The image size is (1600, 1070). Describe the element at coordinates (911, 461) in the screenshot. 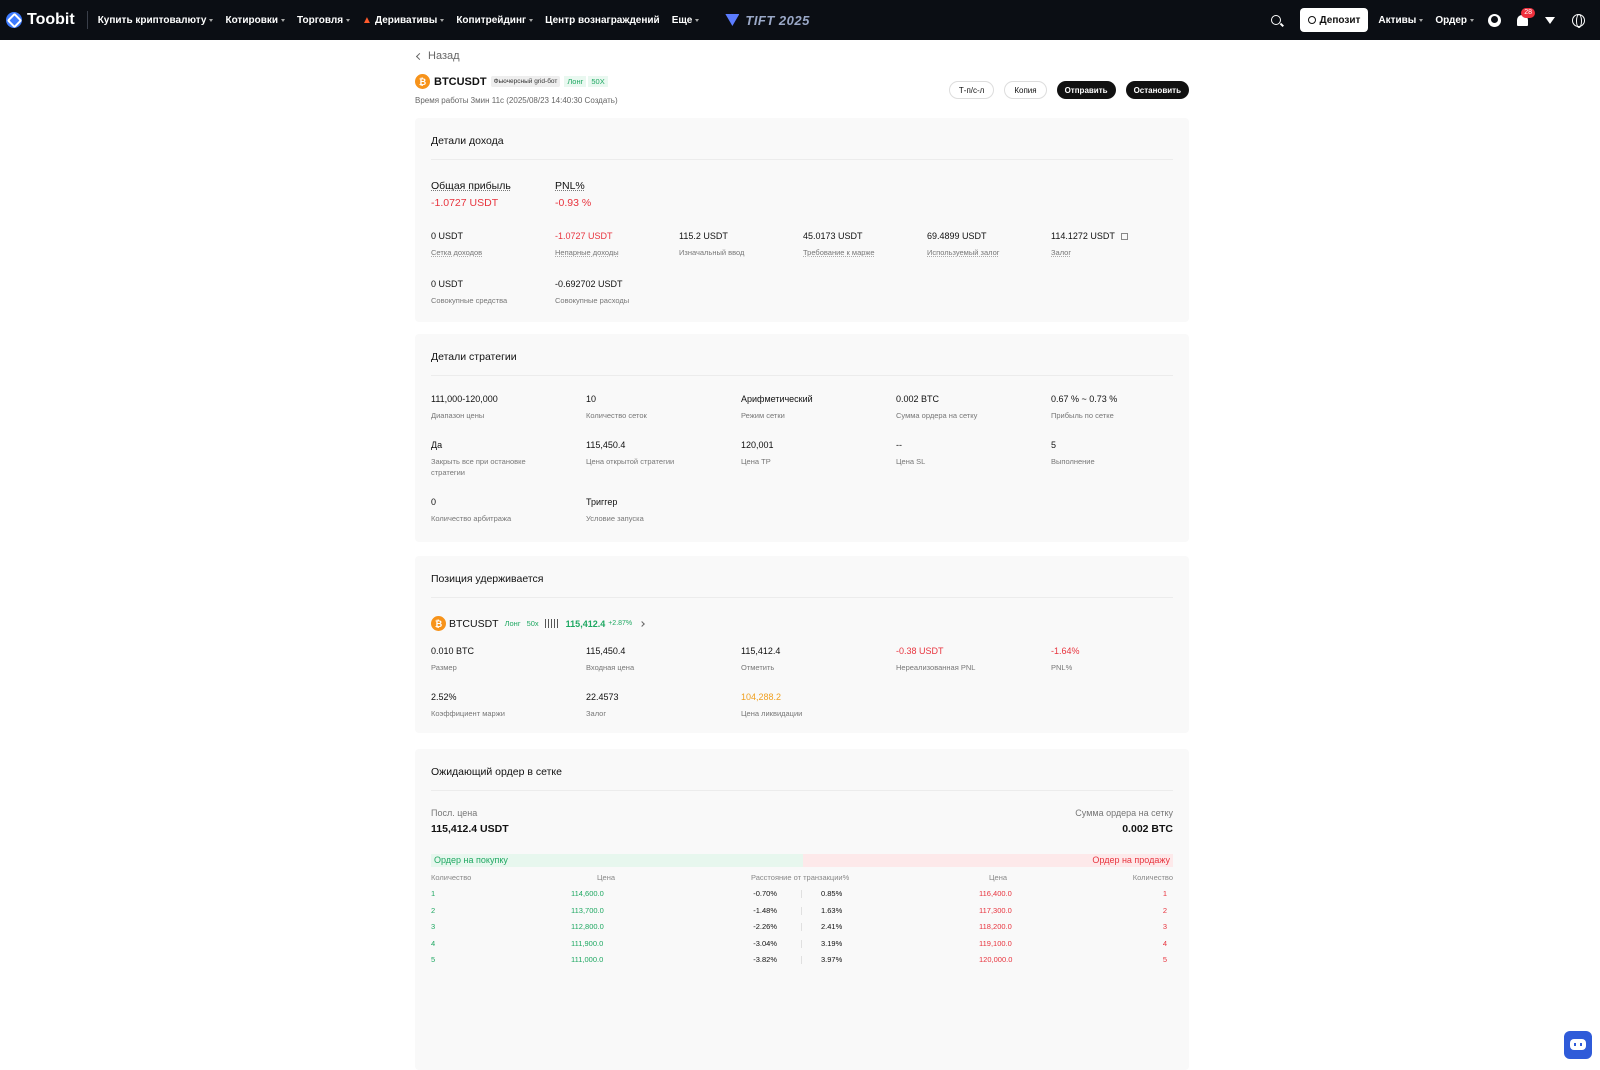

I see `stat-label: Цена SL` at that location.